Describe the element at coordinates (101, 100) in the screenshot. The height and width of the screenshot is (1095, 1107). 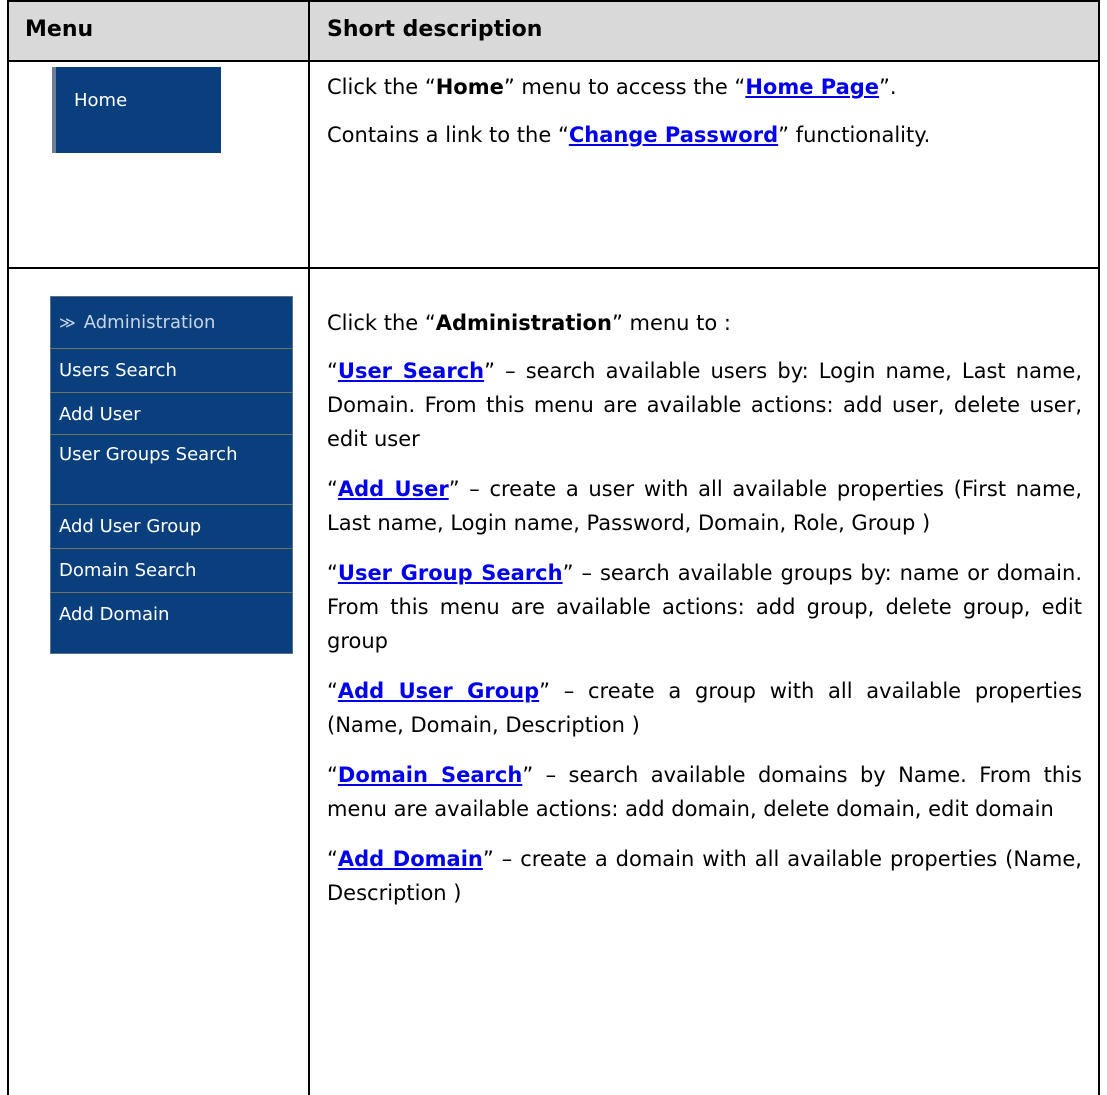
I see `home-menu-label: Home` at that location.